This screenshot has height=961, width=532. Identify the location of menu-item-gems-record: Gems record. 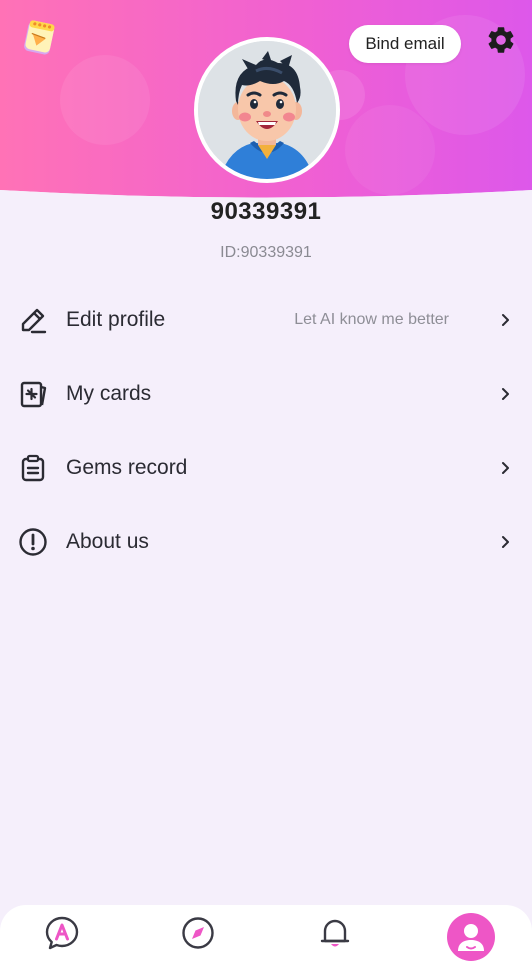
(266, 468).